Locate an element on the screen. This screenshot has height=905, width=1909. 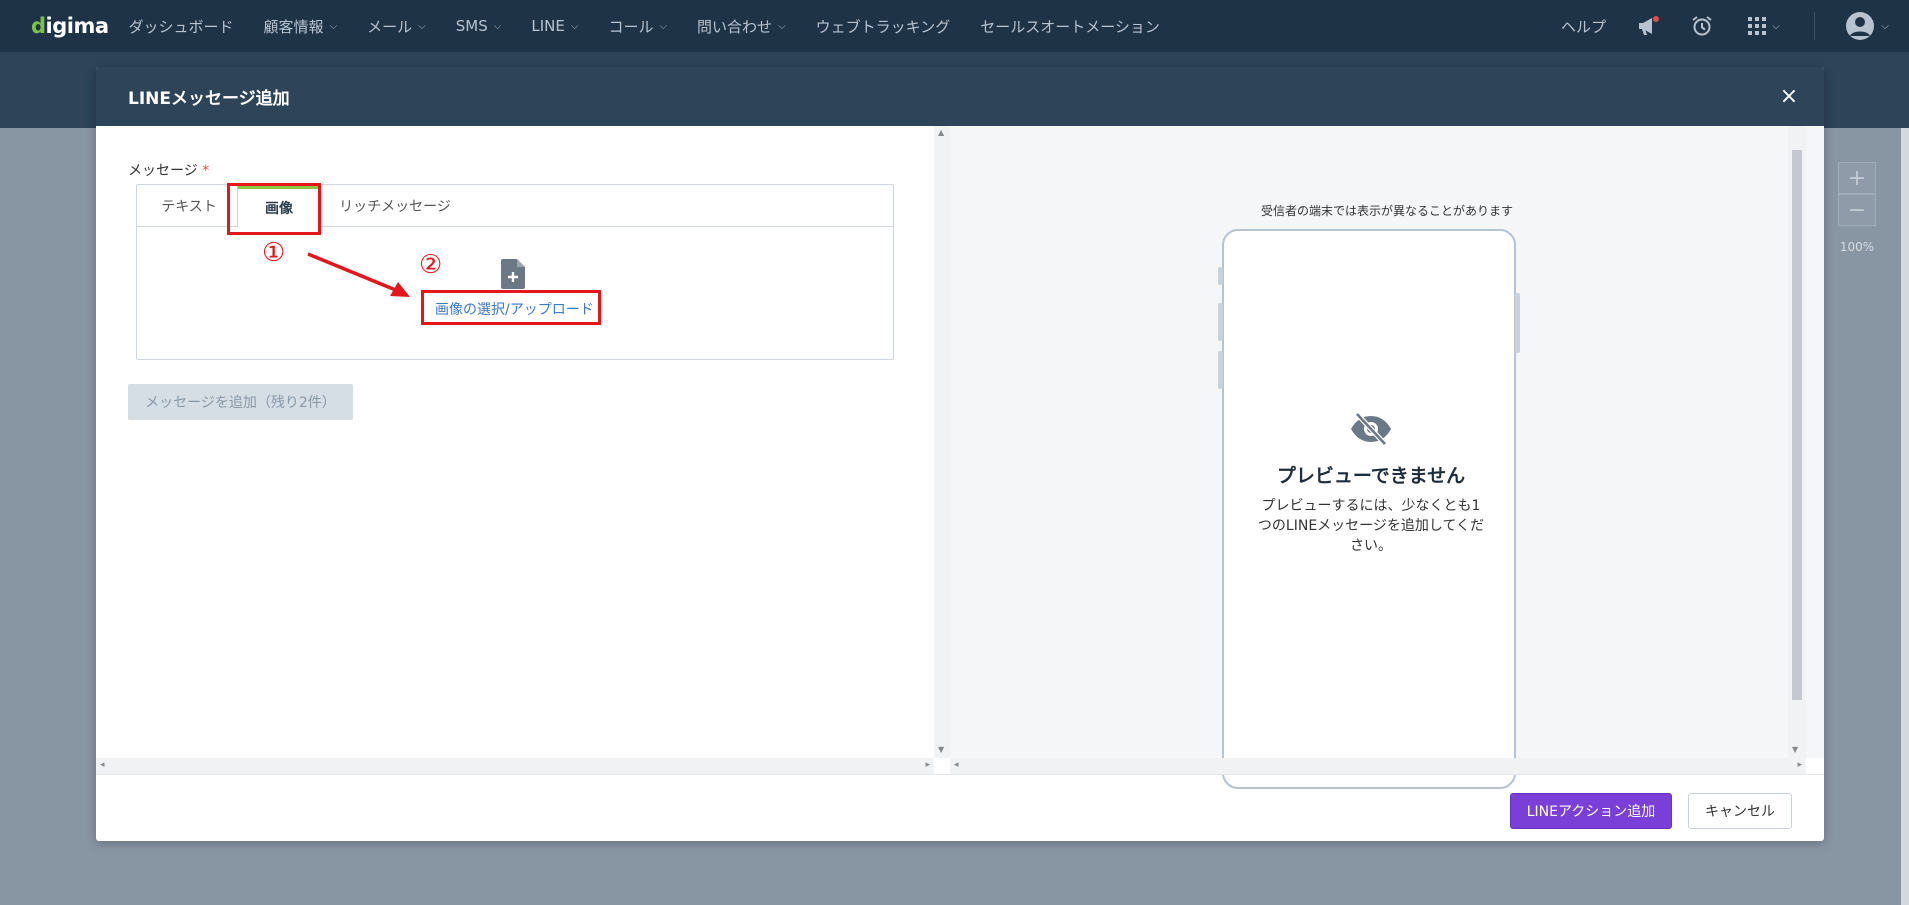
nav-item-call: コール ⌵ is located at coordinates (637, 26).